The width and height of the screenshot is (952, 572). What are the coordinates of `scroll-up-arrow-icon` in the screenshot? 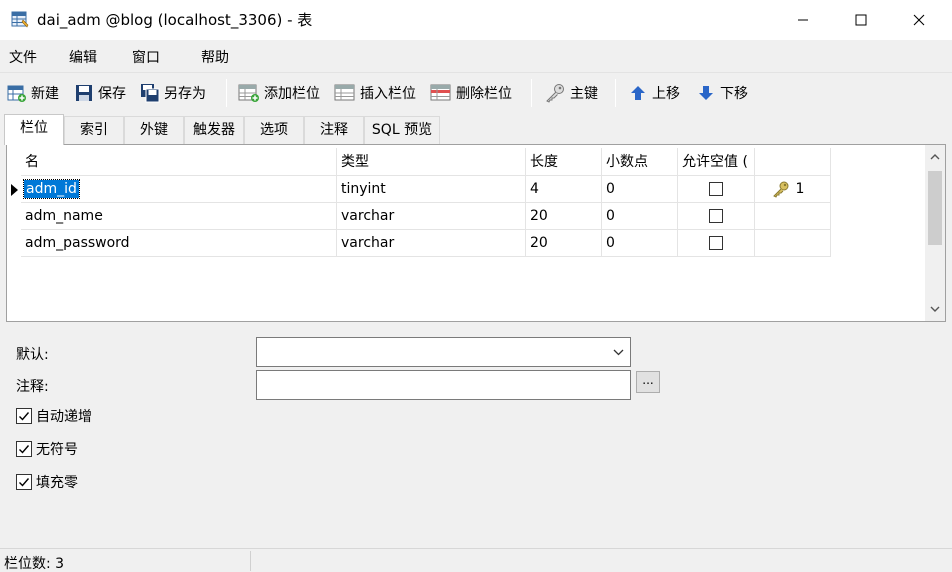 It's located at (935, 157).